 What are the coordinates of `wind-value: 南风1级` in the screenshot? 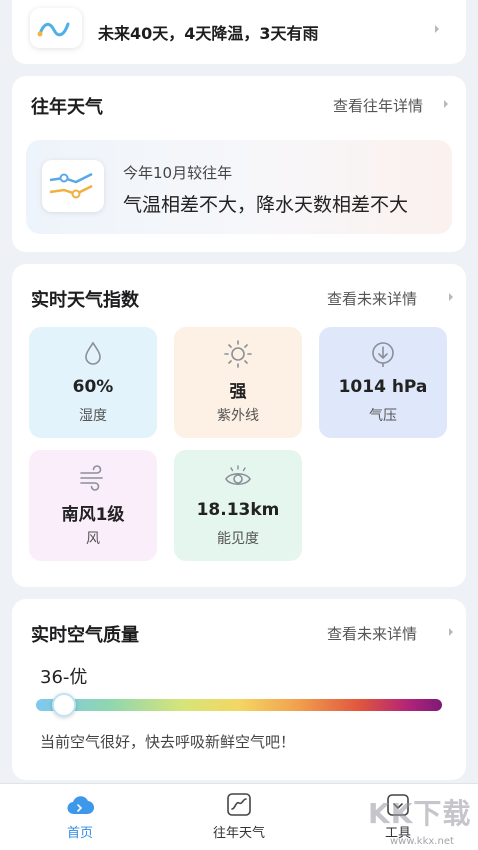 It's located at (93, 515).